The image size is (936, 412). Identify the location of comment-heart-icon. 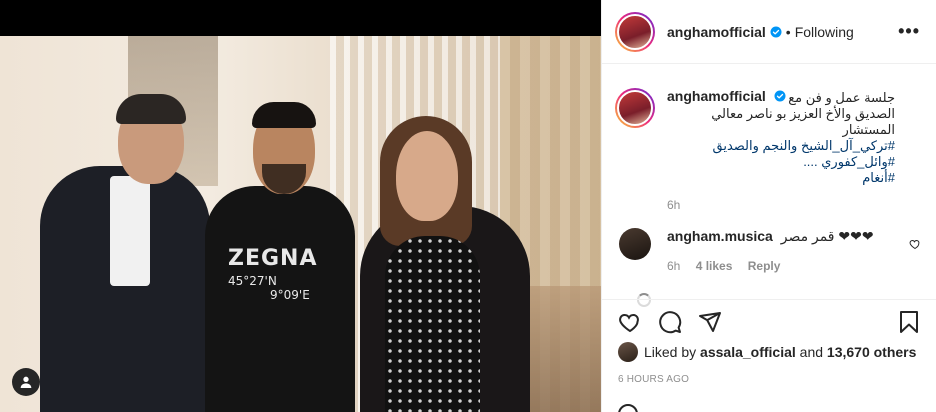
(915, 244).